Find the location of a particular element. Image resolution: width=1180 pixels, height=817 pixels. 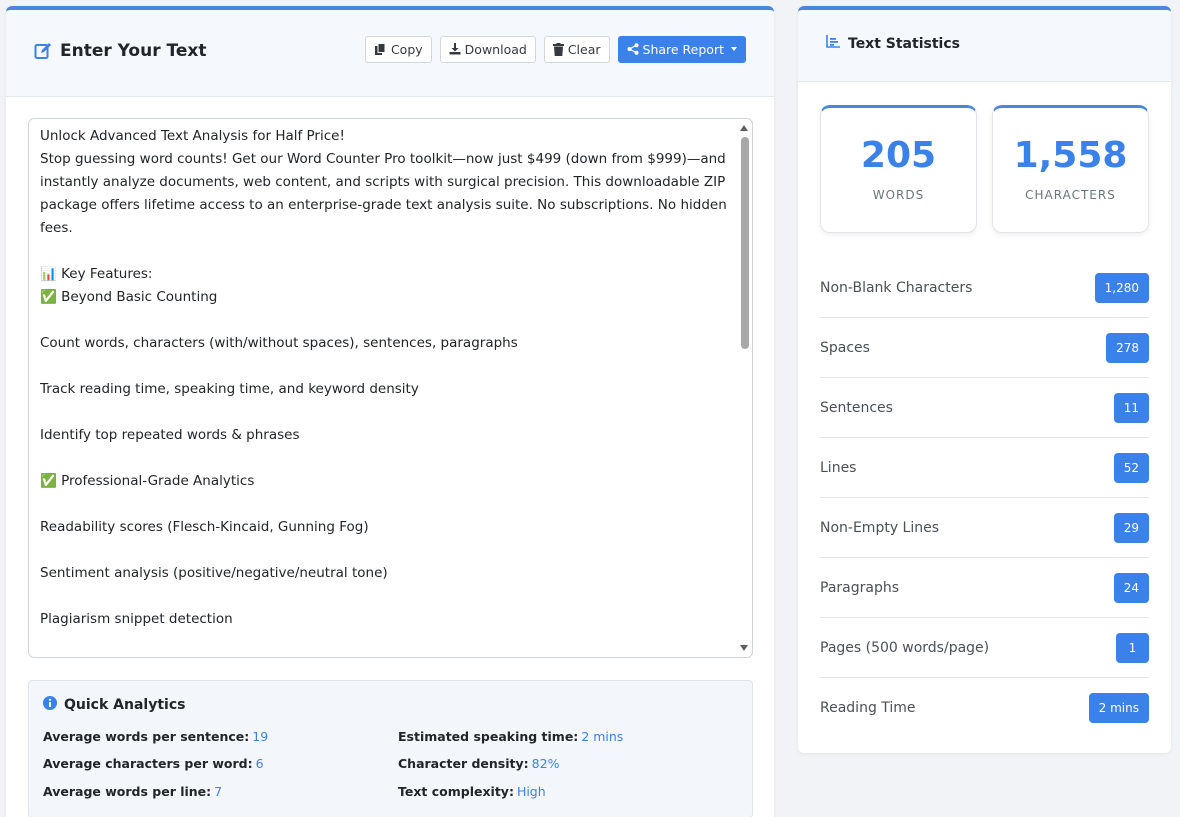

qa-character-density: Character density: 82% is located at coordinates (478, 763).